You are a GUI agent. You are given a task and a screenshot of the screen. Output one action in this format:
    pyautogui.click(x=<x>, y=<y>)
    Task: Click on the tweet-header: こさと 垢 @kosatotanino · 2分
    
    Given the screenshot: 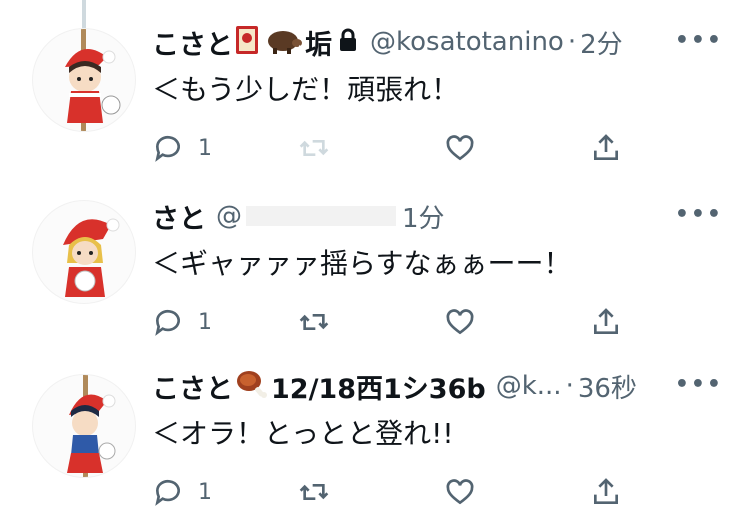 What is the action you would take?
    pyautogui.click(x=440, y=42)
    